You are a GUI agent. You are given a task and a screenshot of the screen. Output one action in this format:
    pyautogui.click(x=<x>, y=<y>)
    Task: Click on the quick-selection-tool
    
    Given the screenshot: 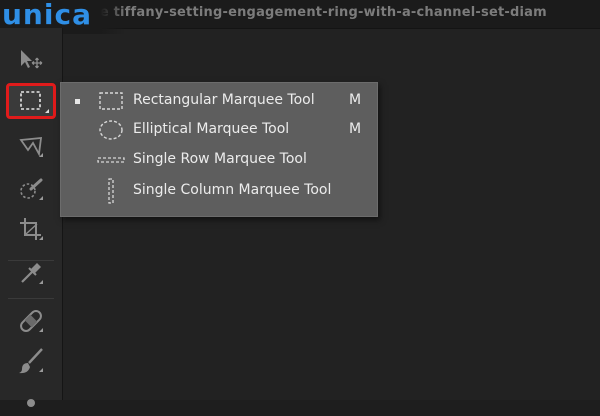 What is the action you would take?
    pyautogui.click(x=31, y=189)
    